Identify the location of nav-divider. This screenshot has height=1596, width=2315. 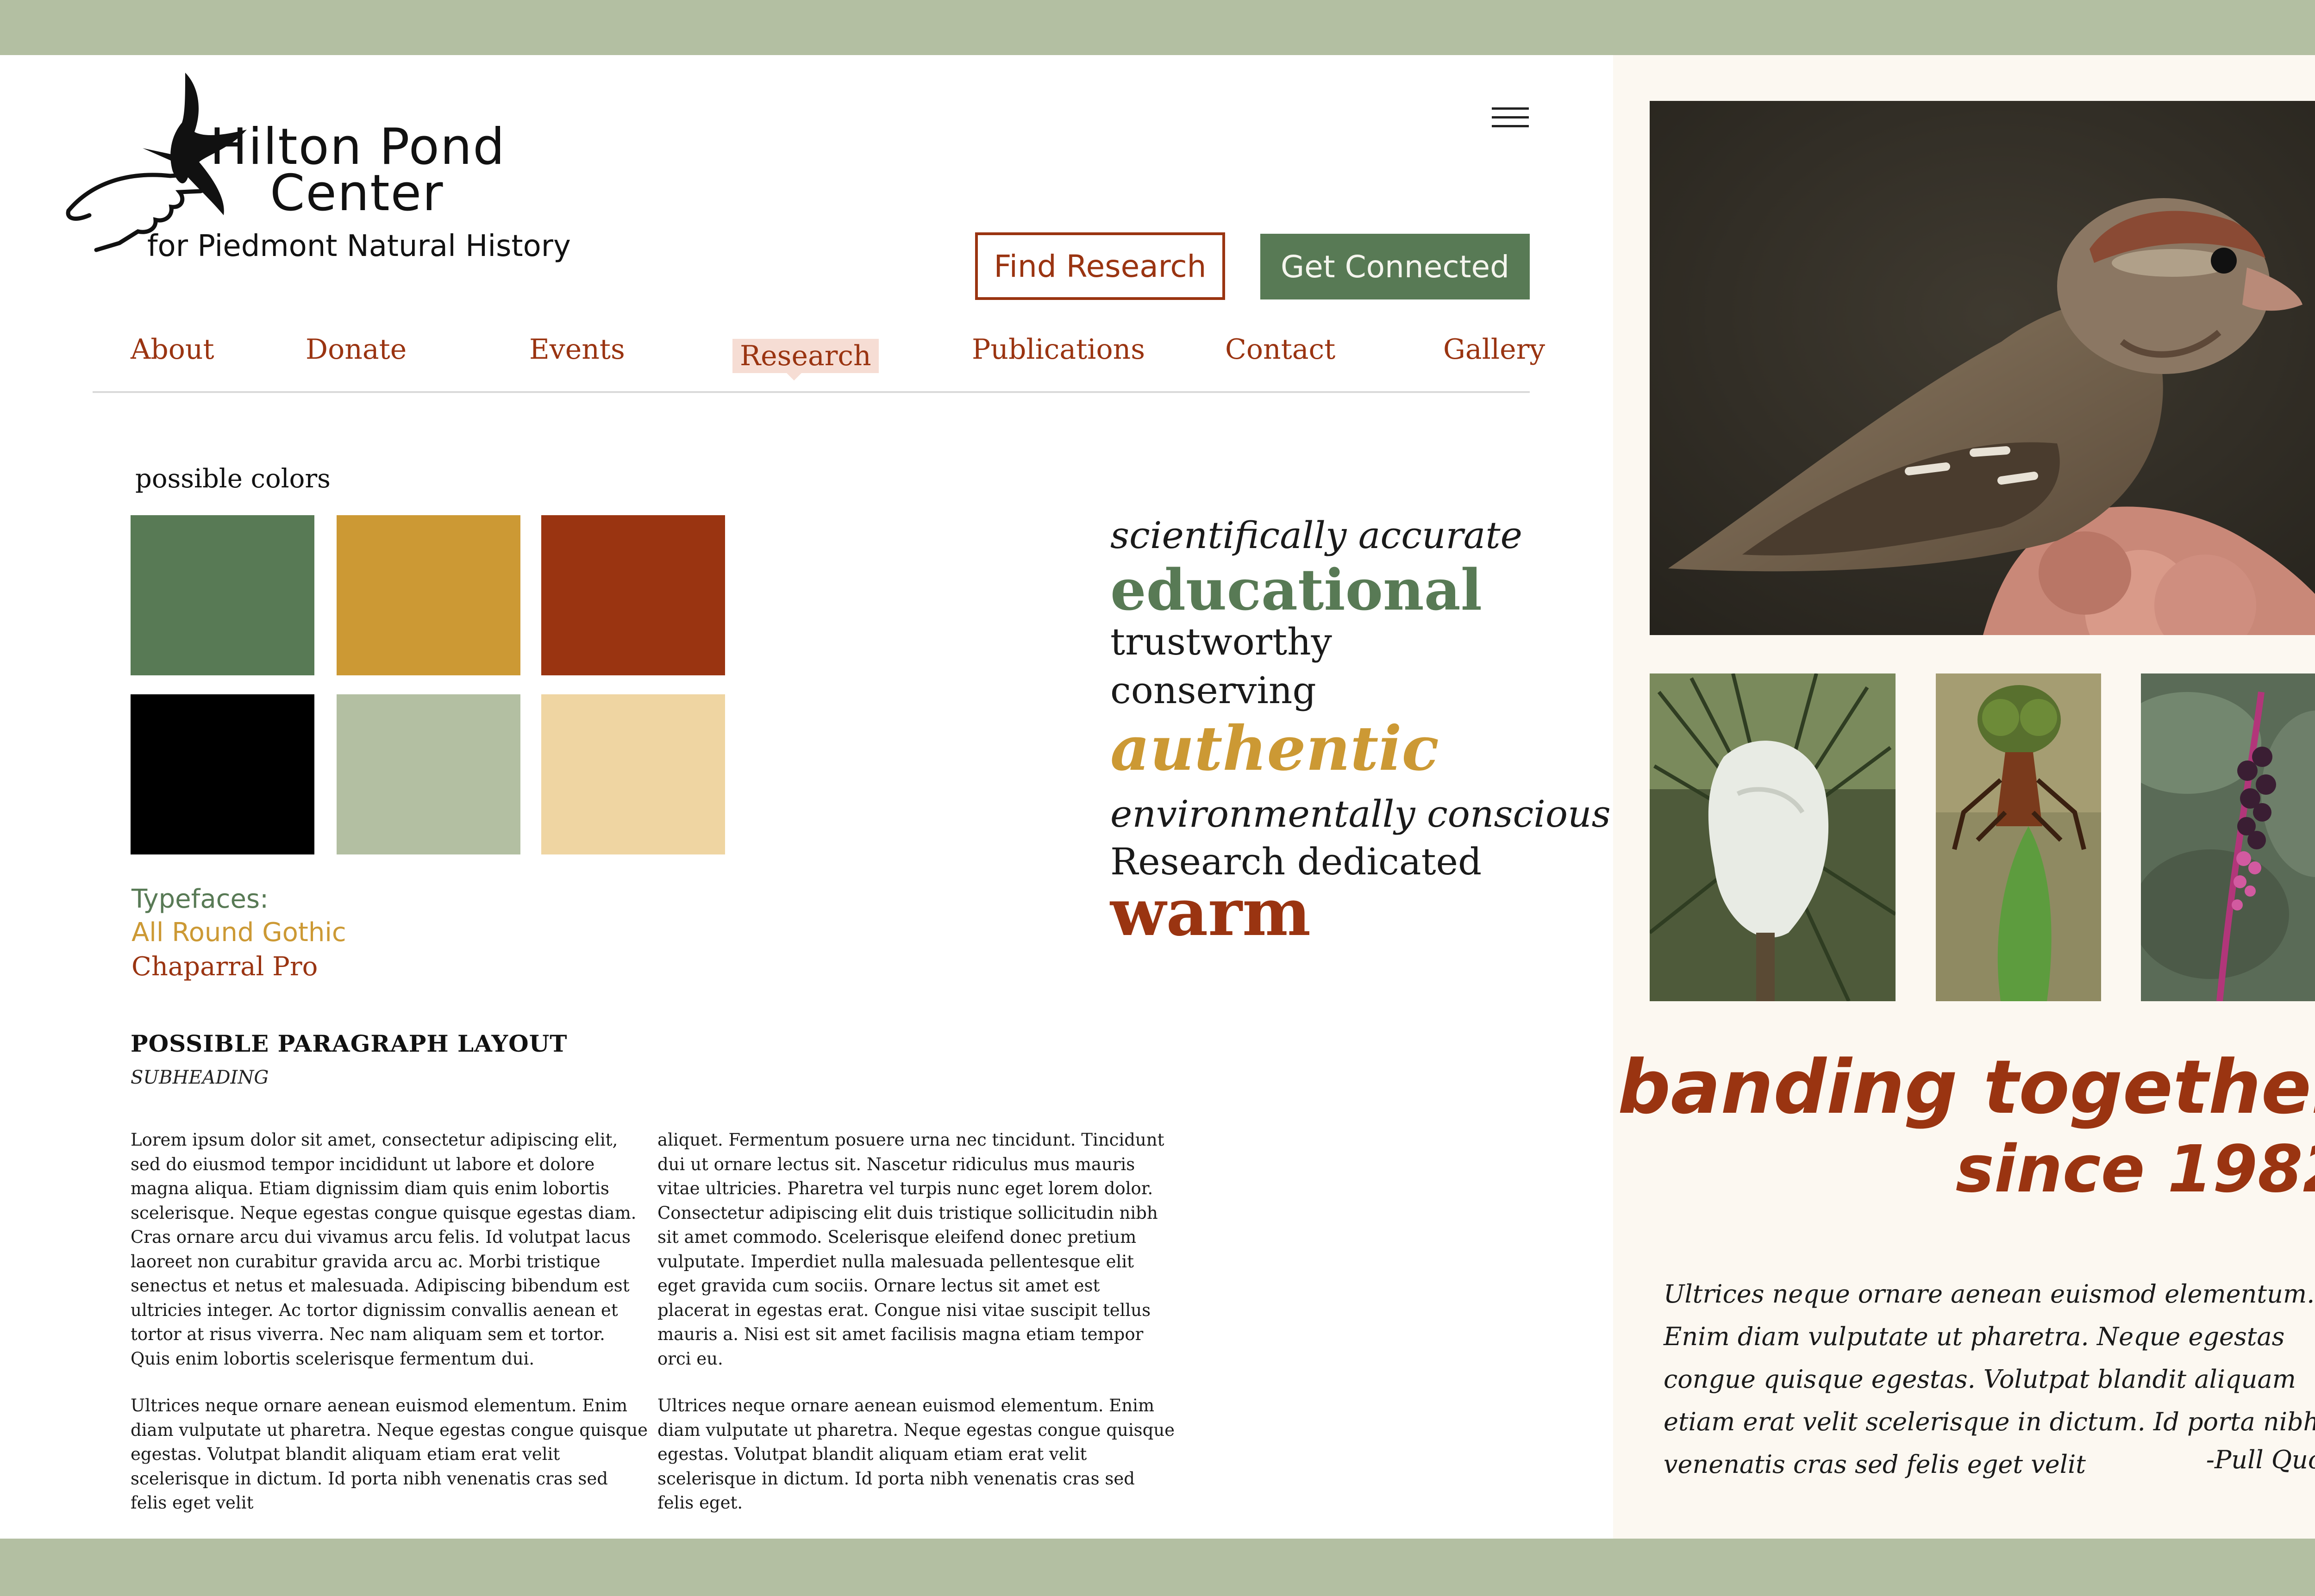
(811, 392).